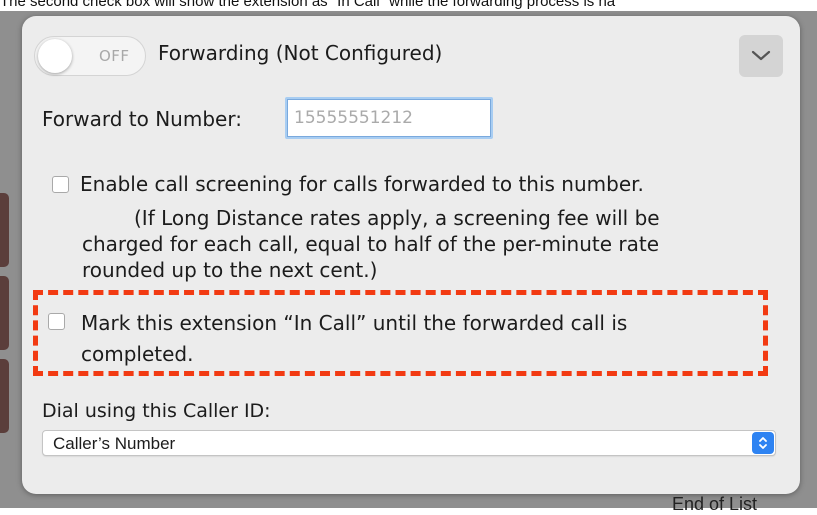 The image size is (817, 515). I want to click on toggle-state-label: OFF, so click(114, 56).